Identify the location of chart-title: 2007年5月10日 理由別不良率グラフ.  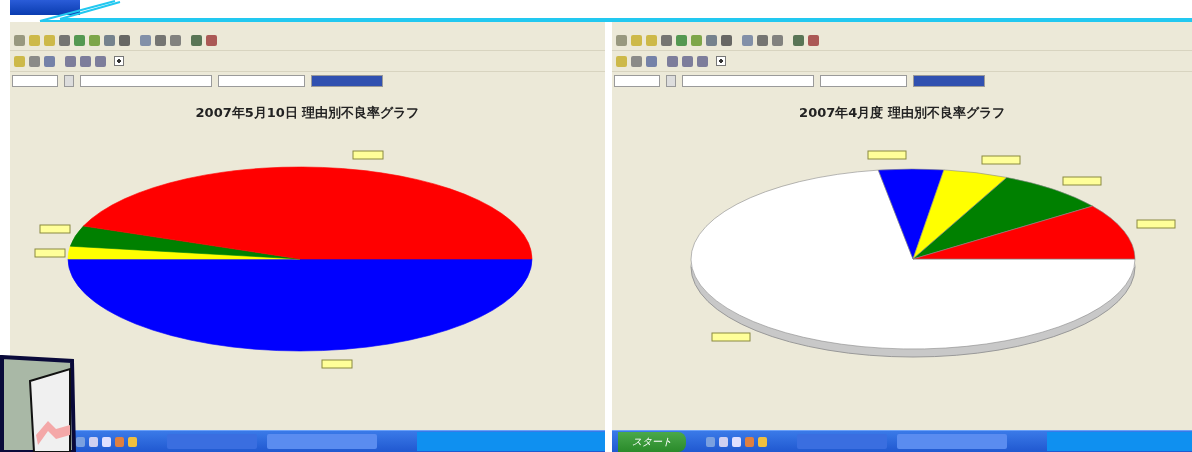
(307, 113).